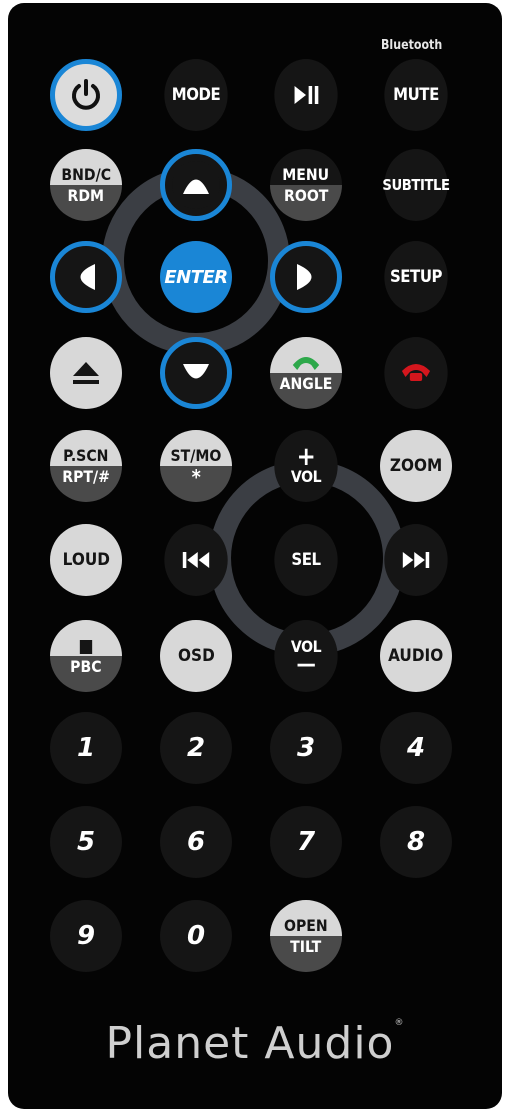  I want to click on next-track-button, so click(416, 560).